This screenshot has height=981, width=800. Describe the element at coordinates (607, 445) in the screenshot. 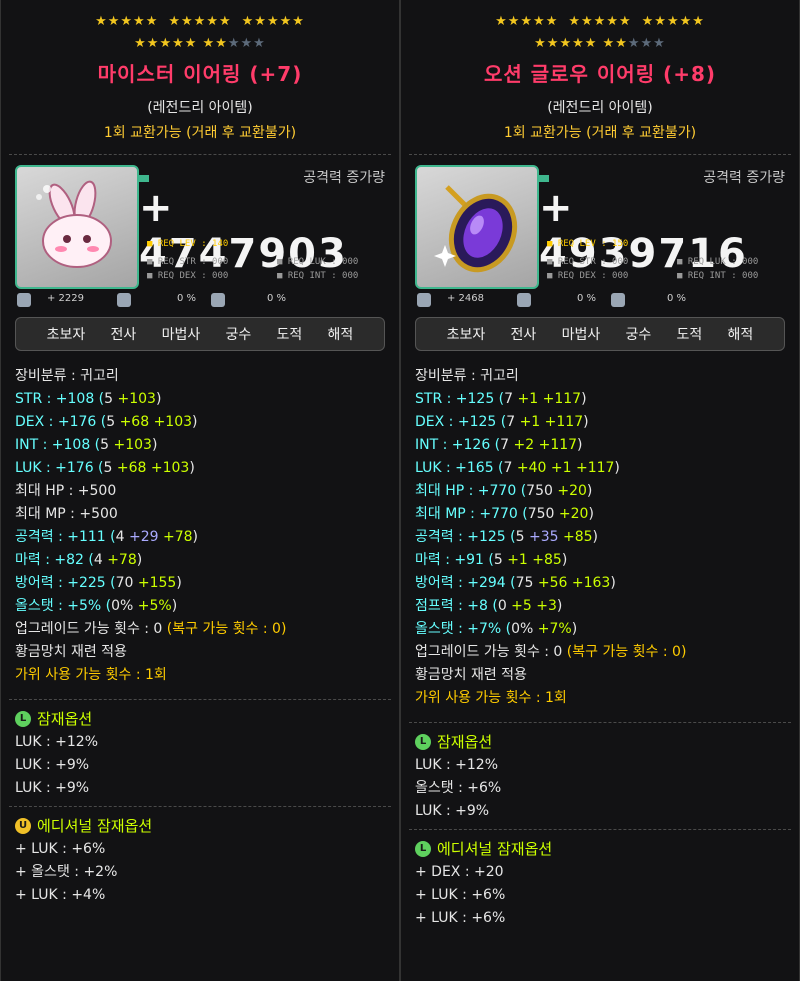

I see `stat-row: INT : +126 (7 +2 +117)` at that location.